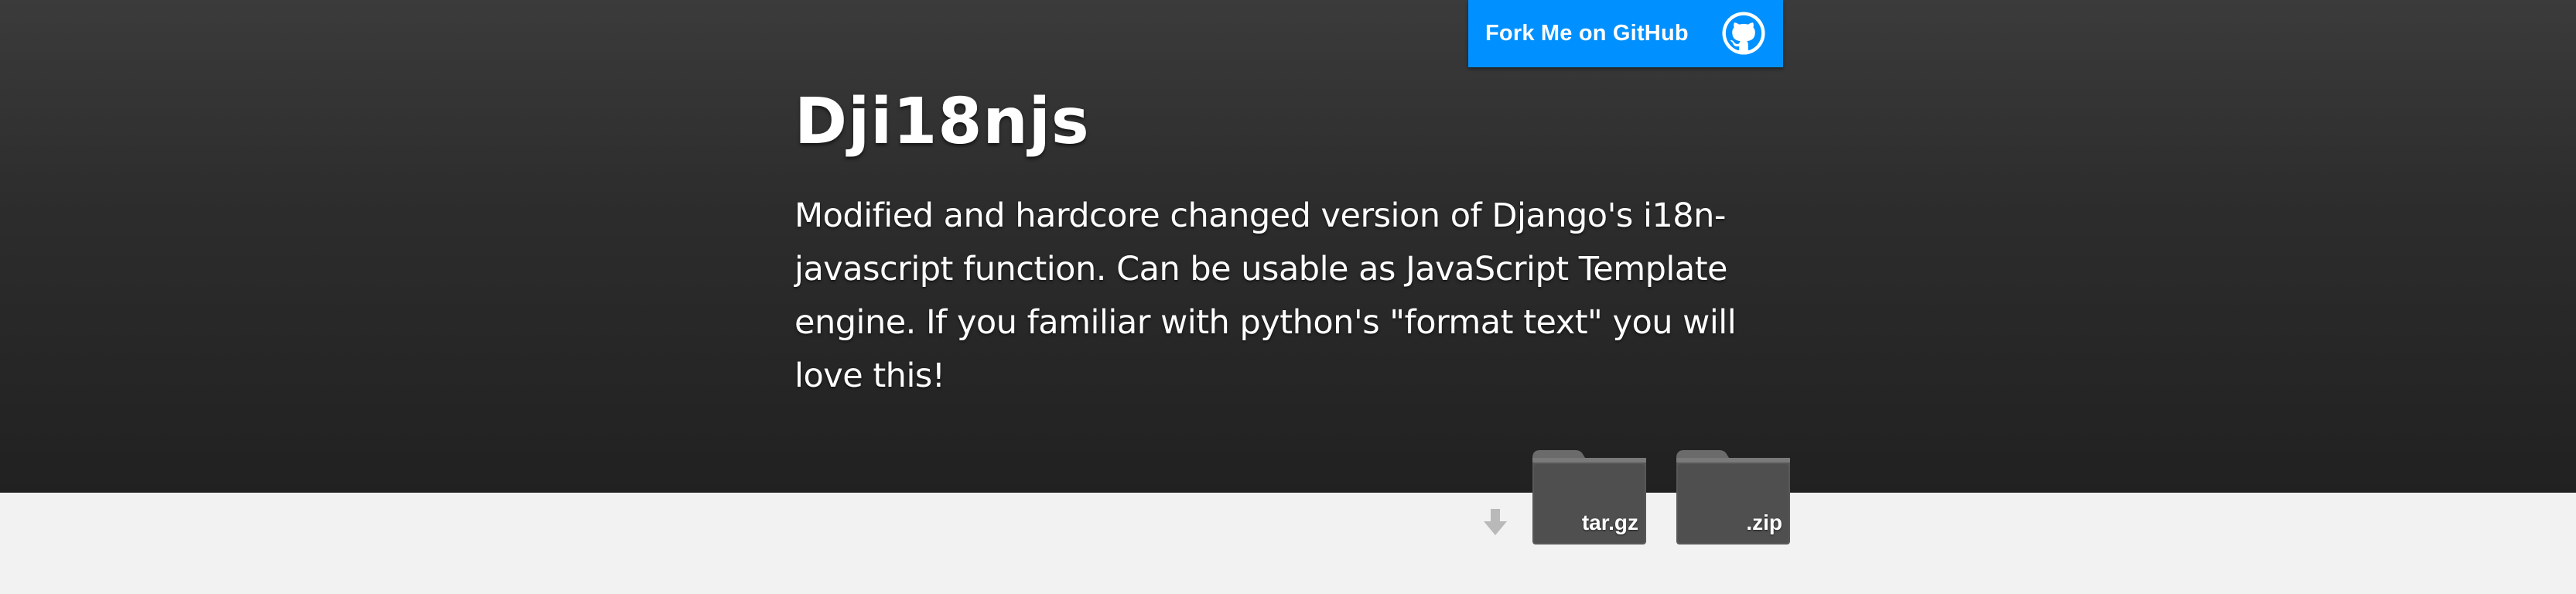  What do you see at coordinates (1733, 497) in the screenshot?
I see `download-zip-button: .zip` at bounding box center [1733, 497].